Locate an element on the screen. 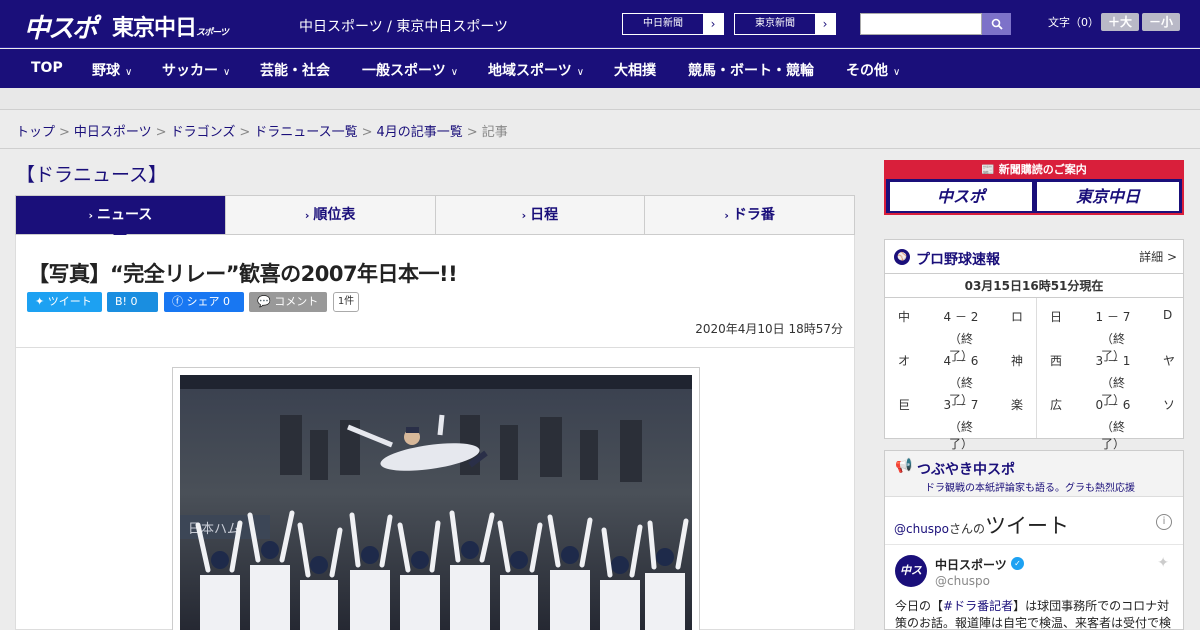 This screenshot has width=1200, height=630. tweet-account-handle: @chuspo is located at coordinates (962, 581).